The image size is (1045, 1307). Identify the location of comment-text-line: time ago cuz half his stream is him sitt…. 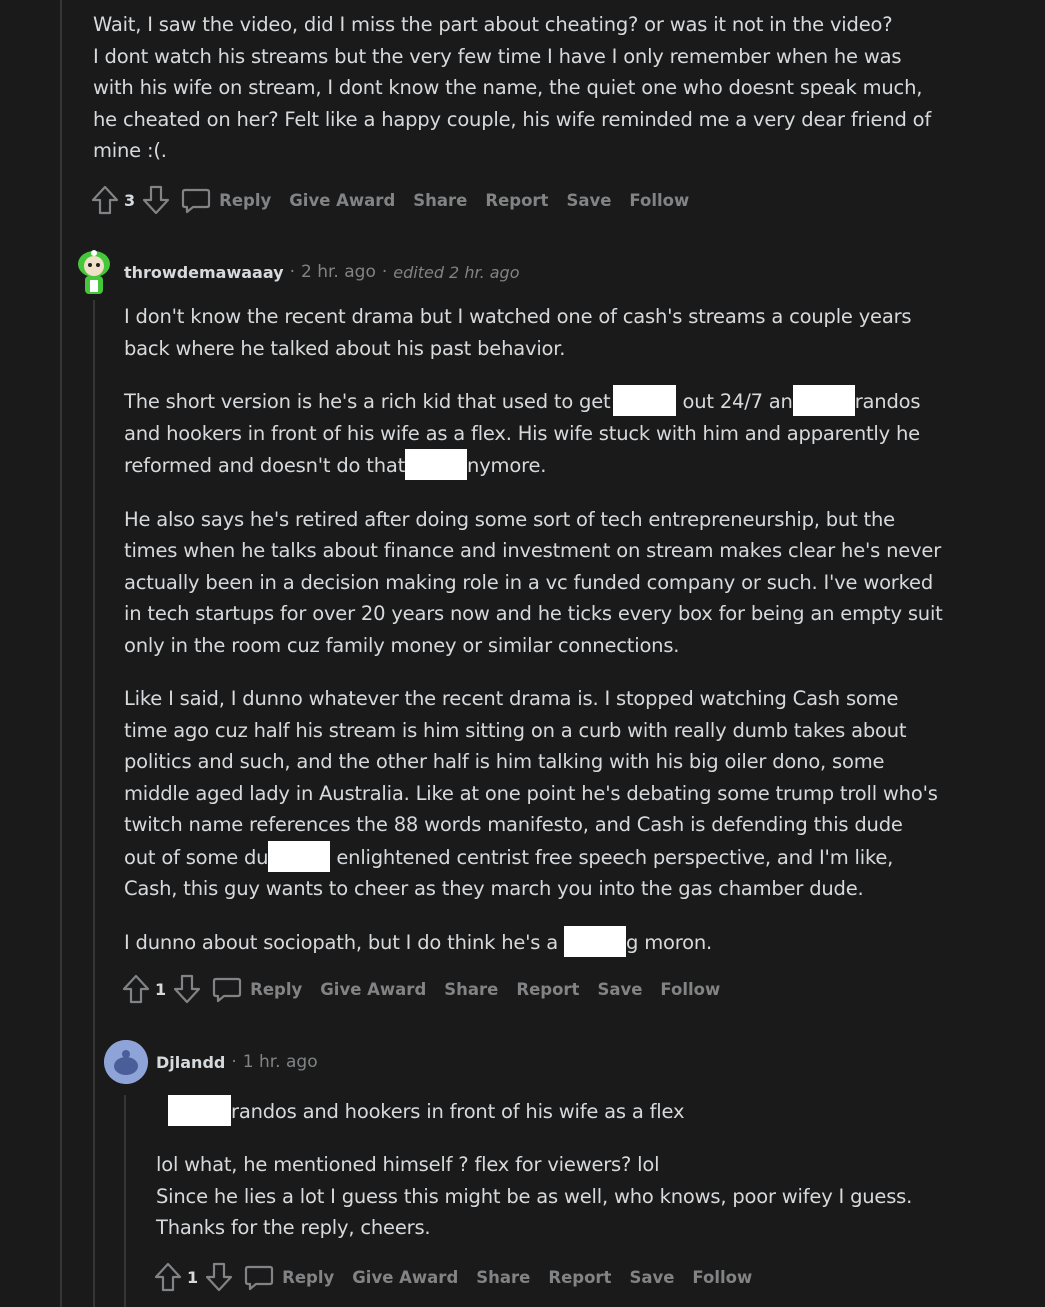
(515, 730).